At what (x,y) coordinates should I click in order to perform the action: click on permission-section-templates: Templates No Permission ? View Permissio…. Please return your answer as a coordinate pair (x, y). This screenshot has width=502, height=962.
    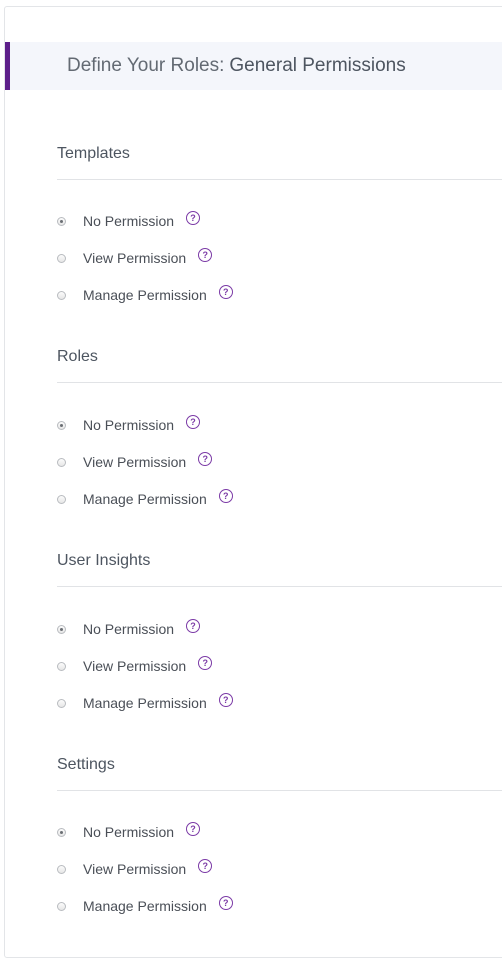
    Looking at the image, I should click on (279, 223).